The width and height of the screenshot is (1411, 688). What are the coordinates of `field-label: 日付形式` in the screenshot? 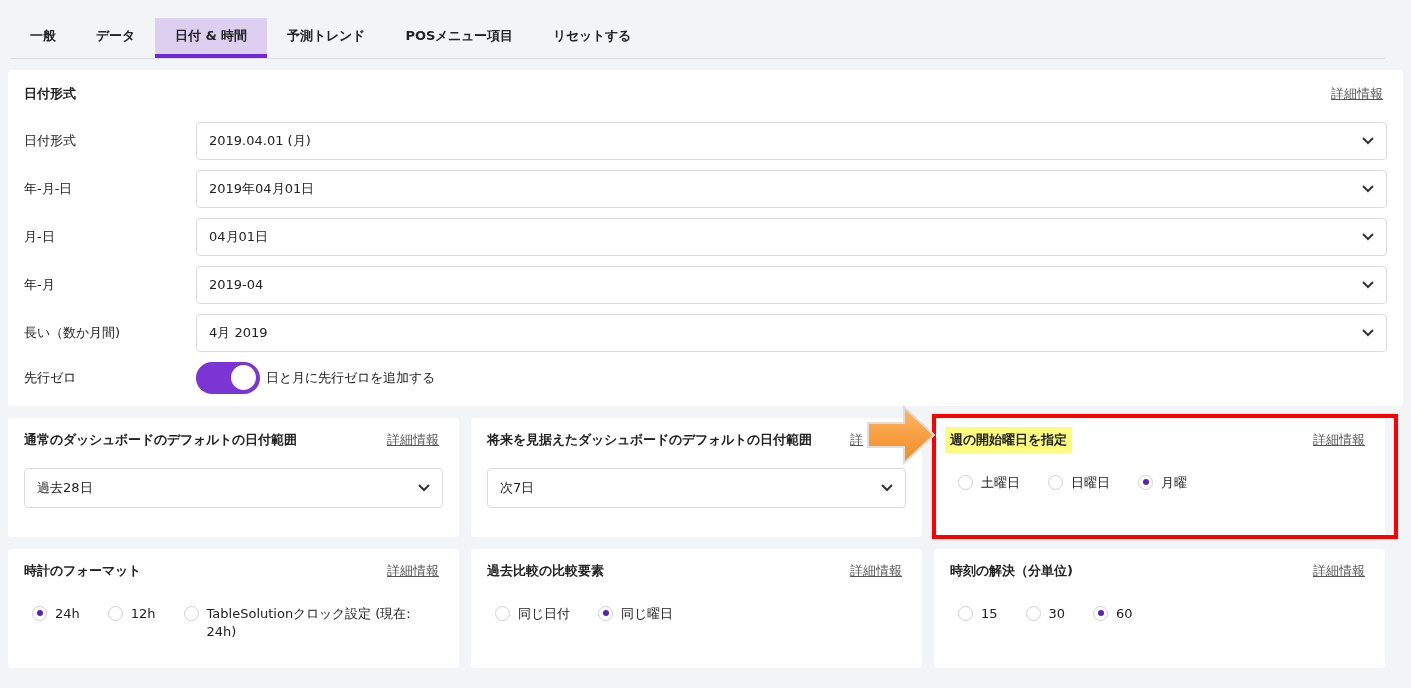 It's located at (50, 140).